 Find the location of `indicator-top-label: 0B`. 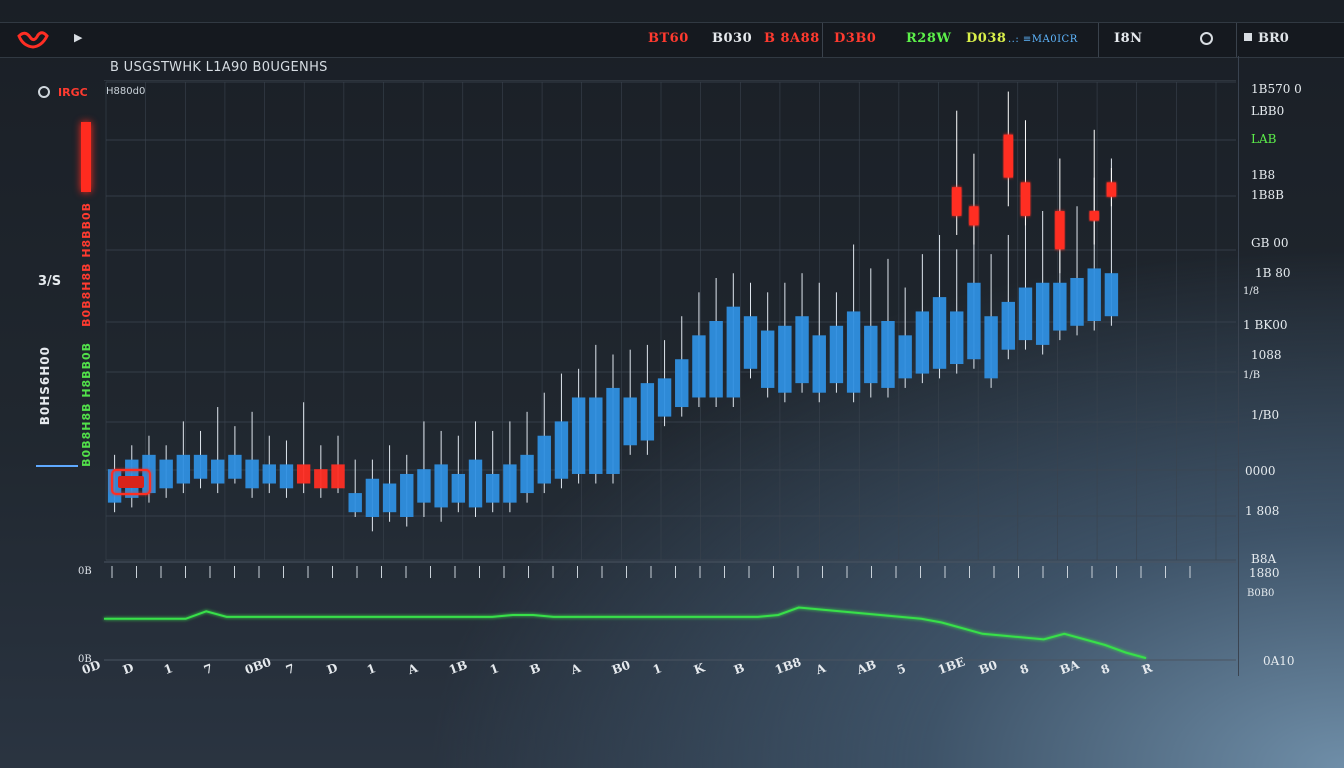

indicator-top-label: 0B is located at coordinates (85, 571).